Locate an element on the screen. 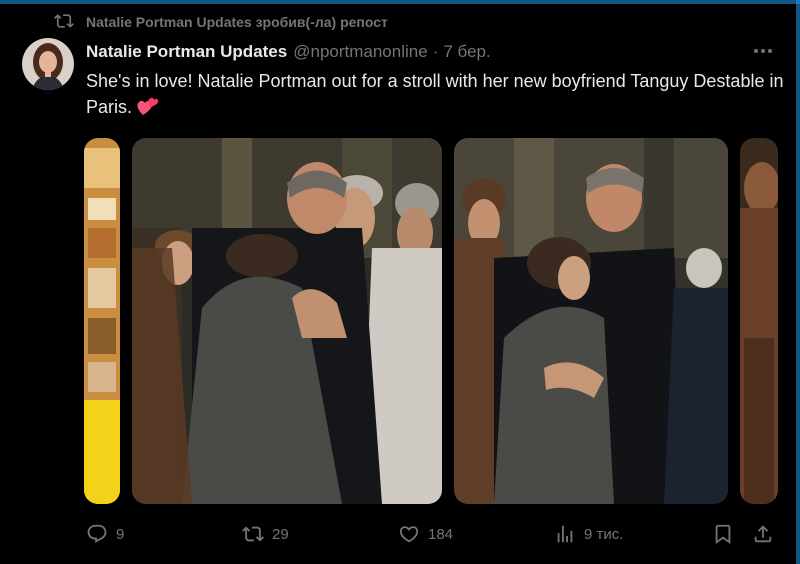 This screenshot has height=564, width=800. tweet-timestamp: 7 бер. is located at coordinates (466, 52).